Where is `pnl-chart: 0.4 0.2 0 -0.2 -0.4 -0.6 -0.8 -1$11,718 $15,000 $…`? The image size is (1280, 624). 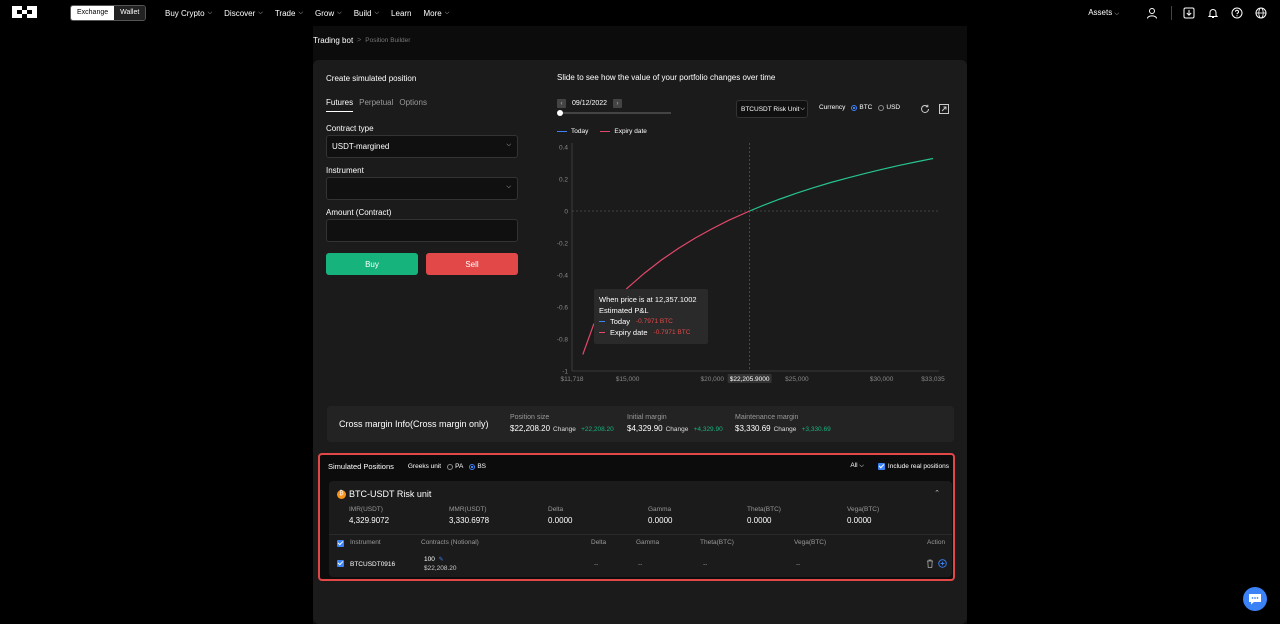
pnl-chart: 0.4 0.2 0 -0.2 -0.4 -0.6 -0.8 -1$11,718 $15,000 $… is located at coordinates (750, 263).